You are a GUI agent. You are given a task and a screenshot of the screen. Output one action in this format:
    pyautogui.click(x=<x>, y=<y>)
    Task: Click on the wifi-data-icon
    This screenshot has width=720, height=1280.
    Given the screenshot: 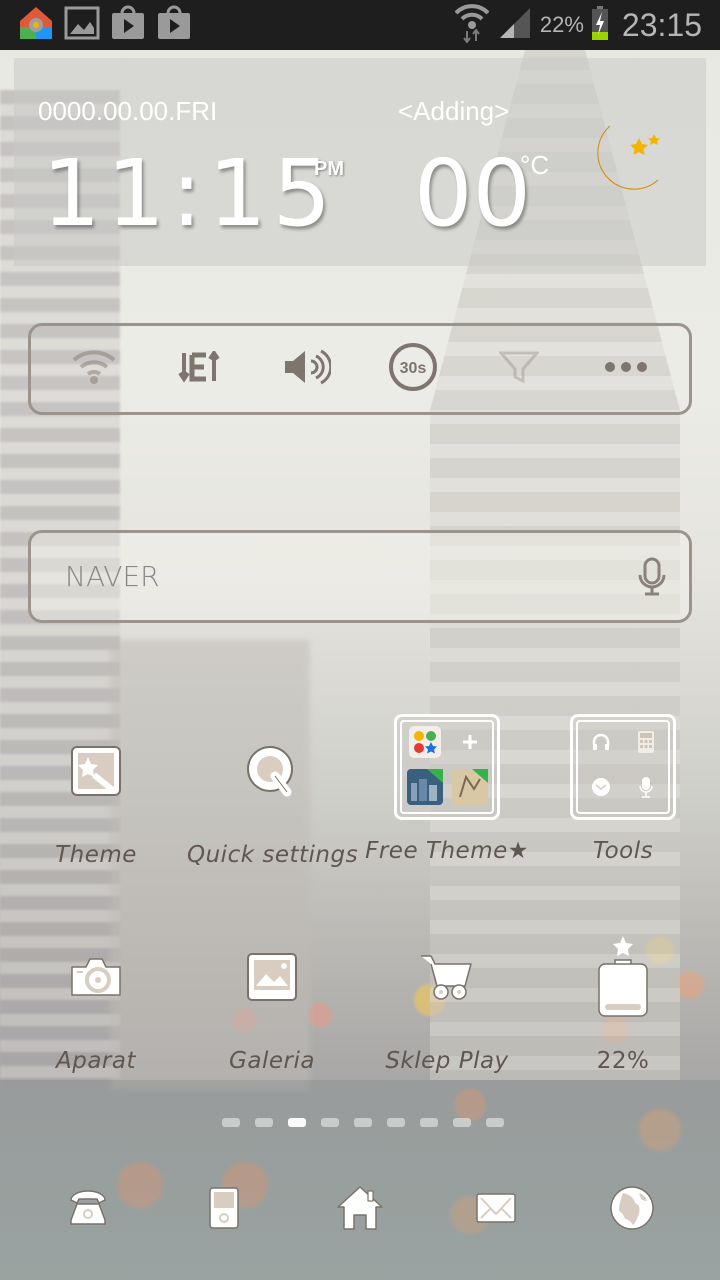 What is the action you would take?
    pyautogui.click(x=472, y=25)
    